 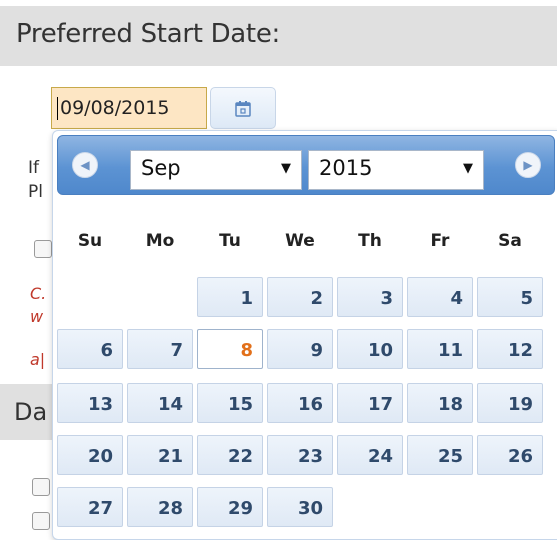 I want to click on calendar-day: 30, so click(x=300, y=507).